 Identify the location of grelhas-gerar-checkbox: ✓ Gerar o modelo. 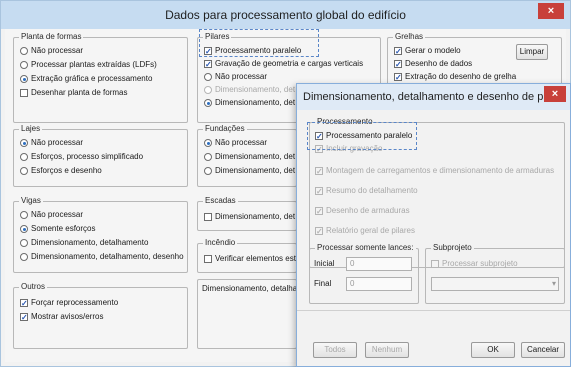
(427, 51).